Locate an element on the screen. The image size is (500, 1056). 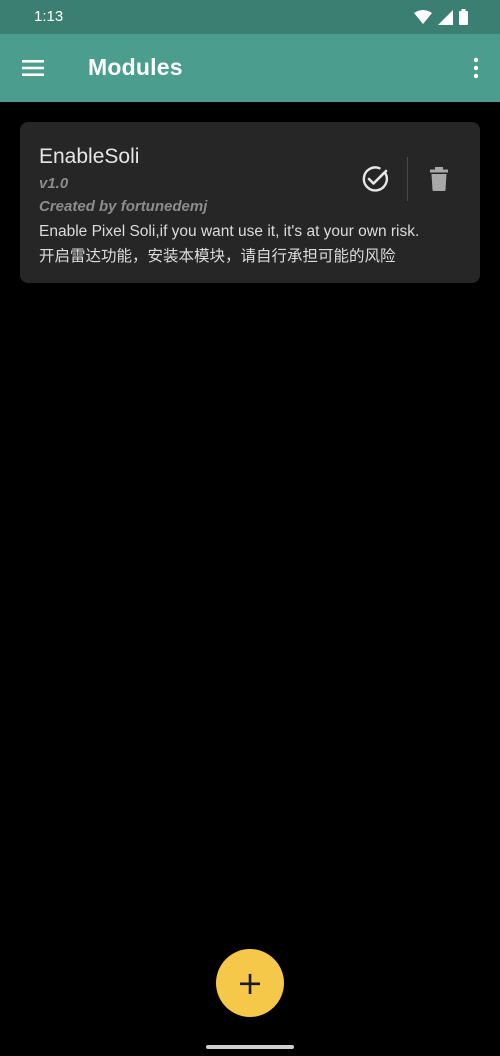
page-title: Modules is located at coordinates (135, 67).